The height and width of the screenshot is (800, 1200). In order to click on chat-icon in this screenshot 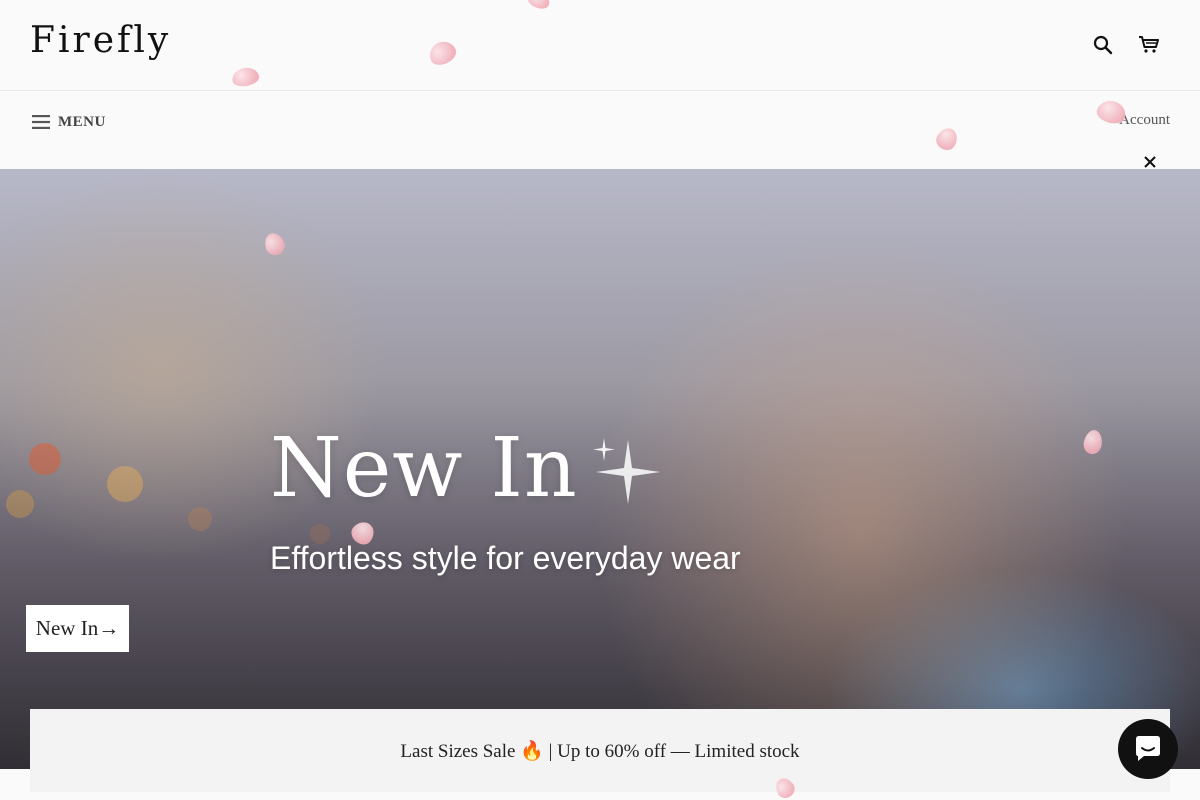, I will do `click(1148, 748)`.